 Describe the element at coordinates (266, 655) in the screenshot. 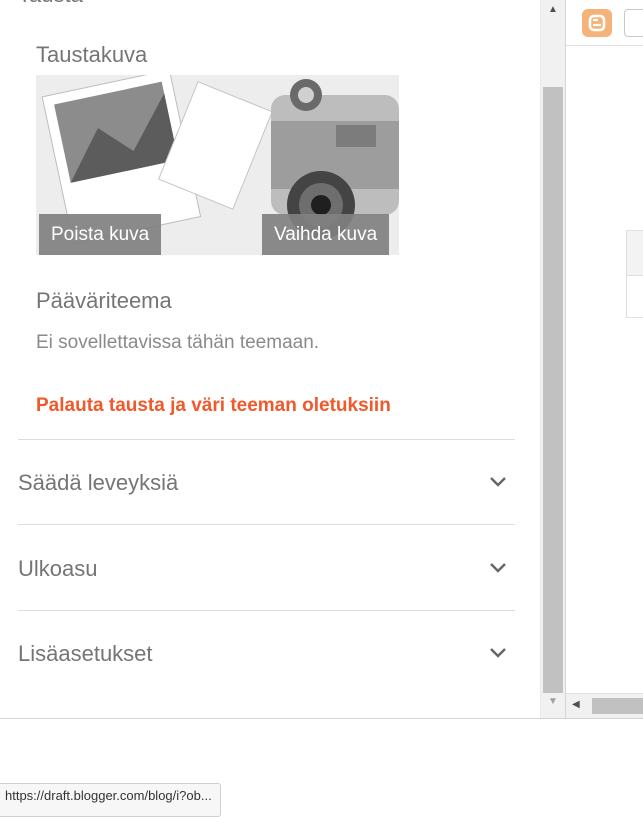

I see `accordion-advanced: Lisäasetukset` at that location.